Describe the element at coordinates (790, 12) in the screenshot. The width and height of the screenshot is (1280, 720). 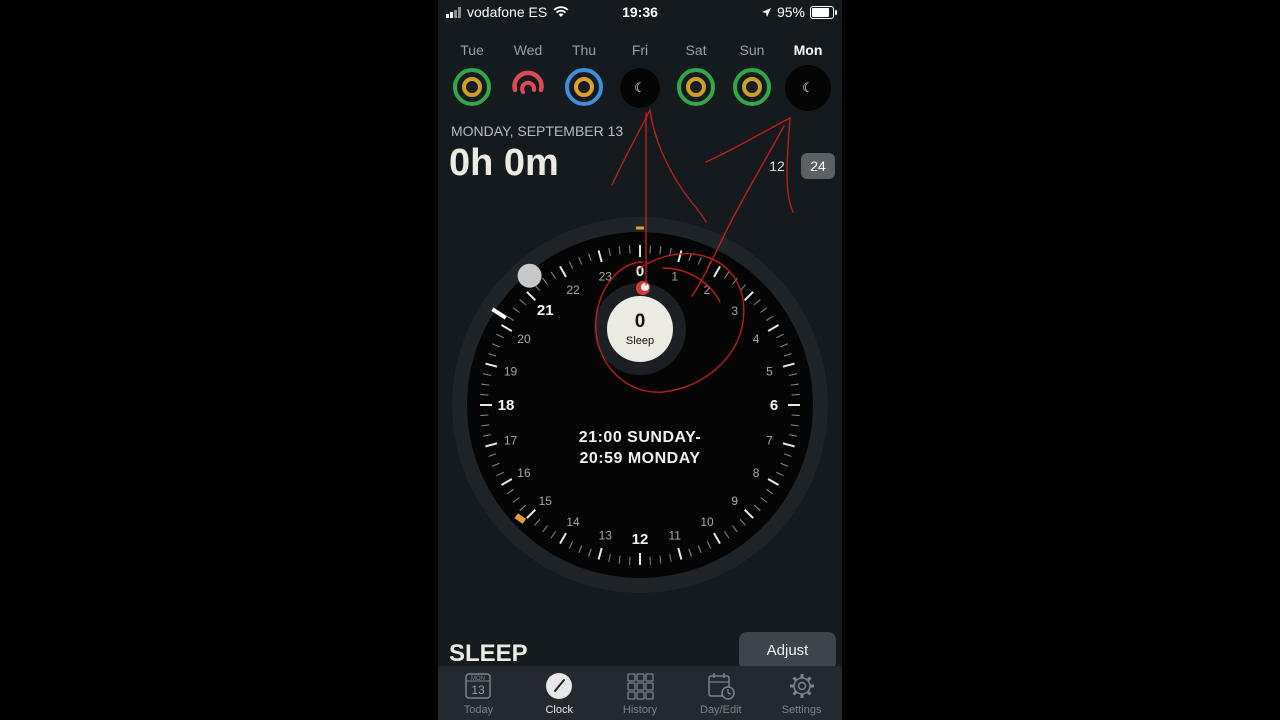
I see `battery-percent: 95%` at that location.